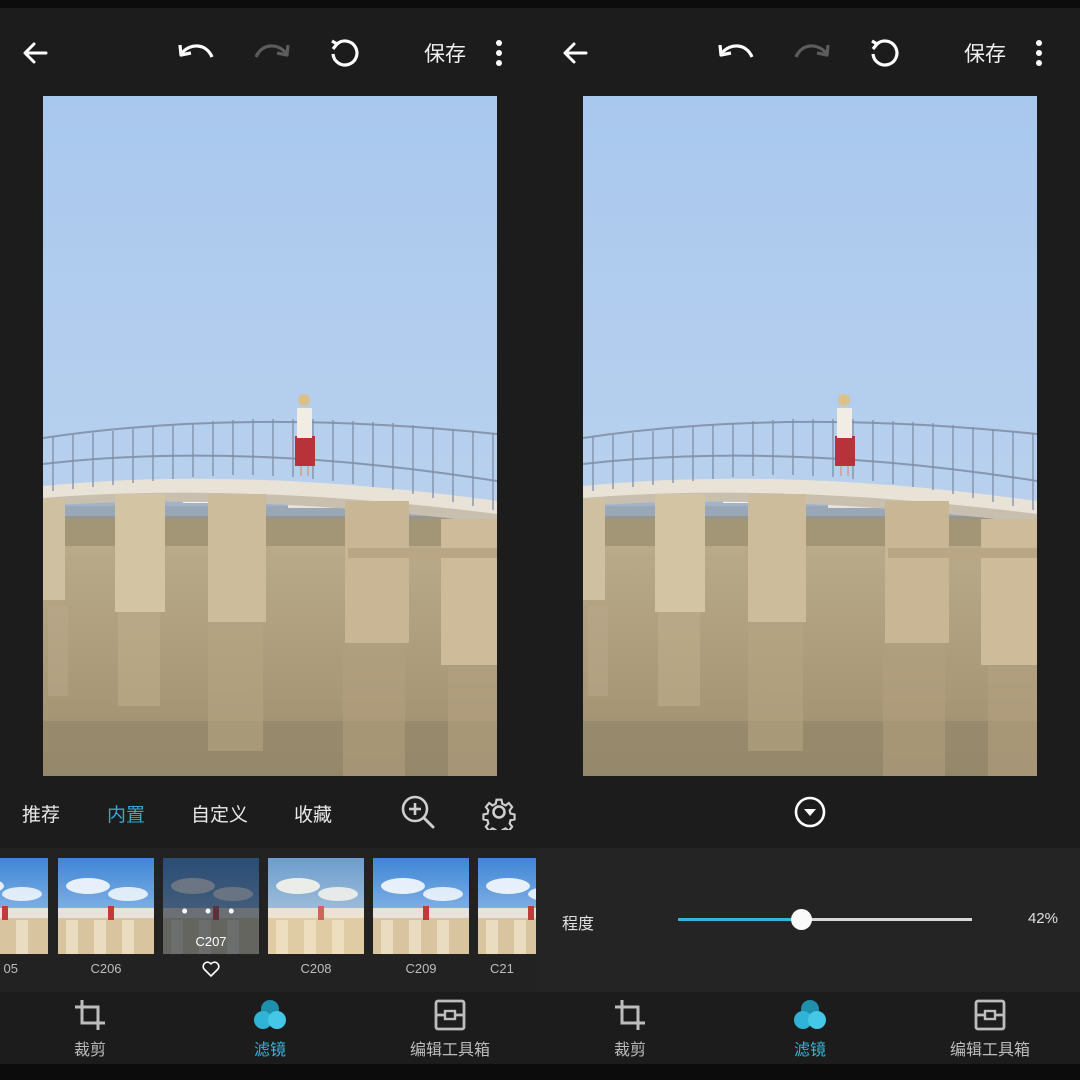  Describe the element at coordinates (126, 813) in the screenshot. I see `tab-builtin: 内置` at that location.